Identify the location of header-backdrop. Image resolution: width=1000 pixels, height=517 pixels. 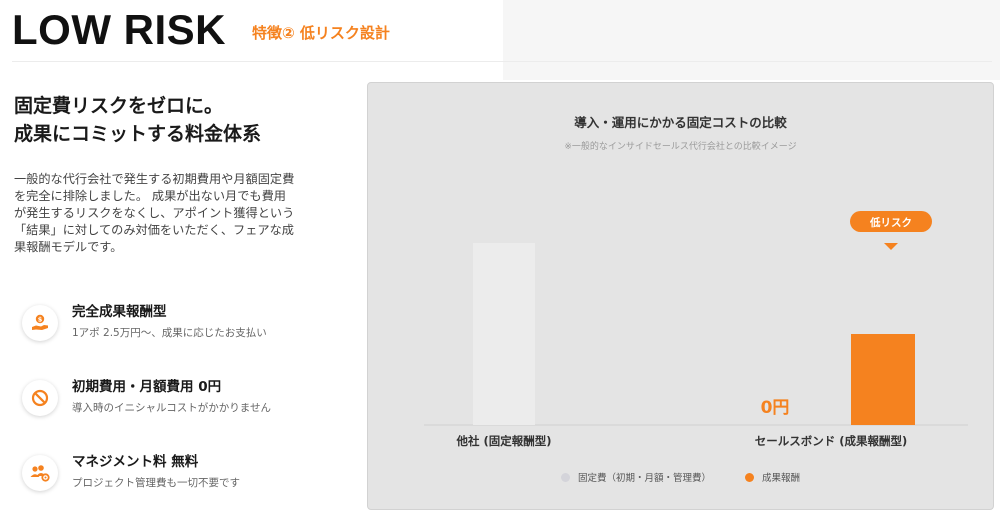
(751, 40).